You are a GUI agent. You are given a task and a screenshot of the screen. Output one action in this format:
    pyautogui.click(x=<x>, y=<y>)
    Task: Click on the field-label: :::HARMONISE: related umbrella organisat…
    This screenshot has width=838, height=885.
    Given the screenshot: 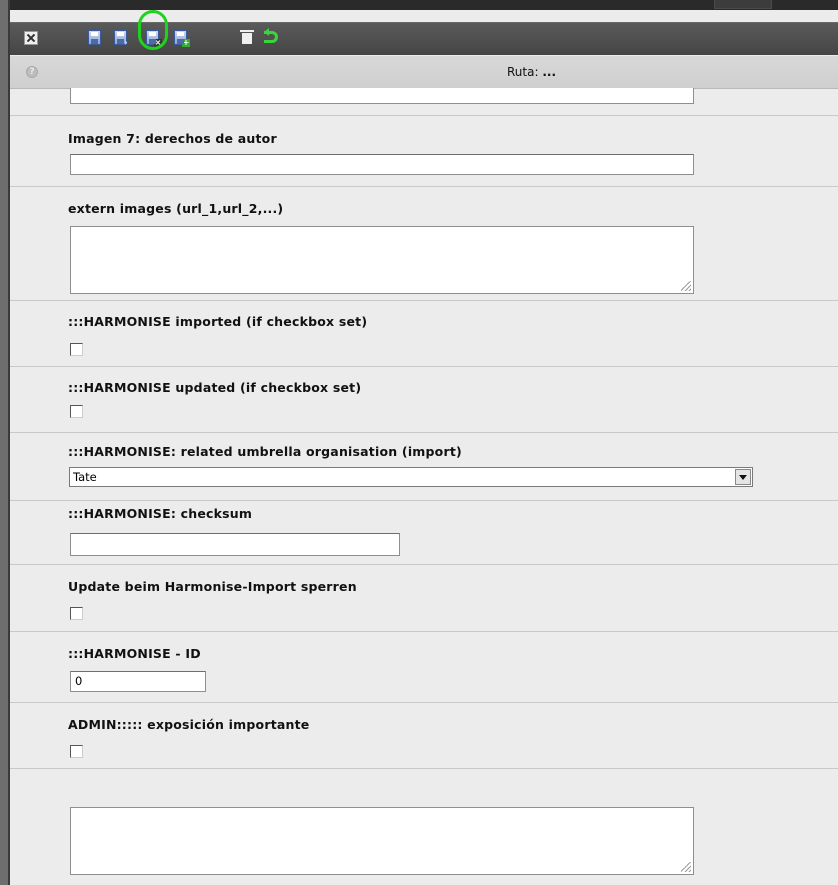 What is the action you would take?
    pyautogui.click(x=265, y=451)
    